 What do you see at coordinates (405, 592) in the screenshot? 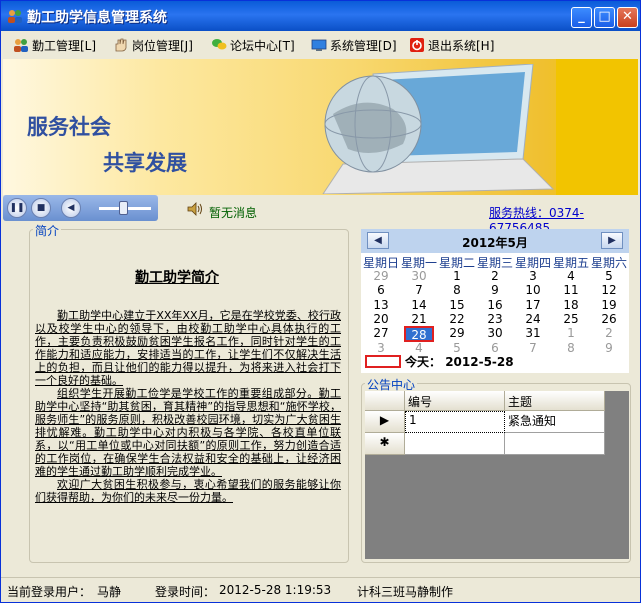
I see `credit-text: 计科三班马静制作` at bounding box center [405, 592].